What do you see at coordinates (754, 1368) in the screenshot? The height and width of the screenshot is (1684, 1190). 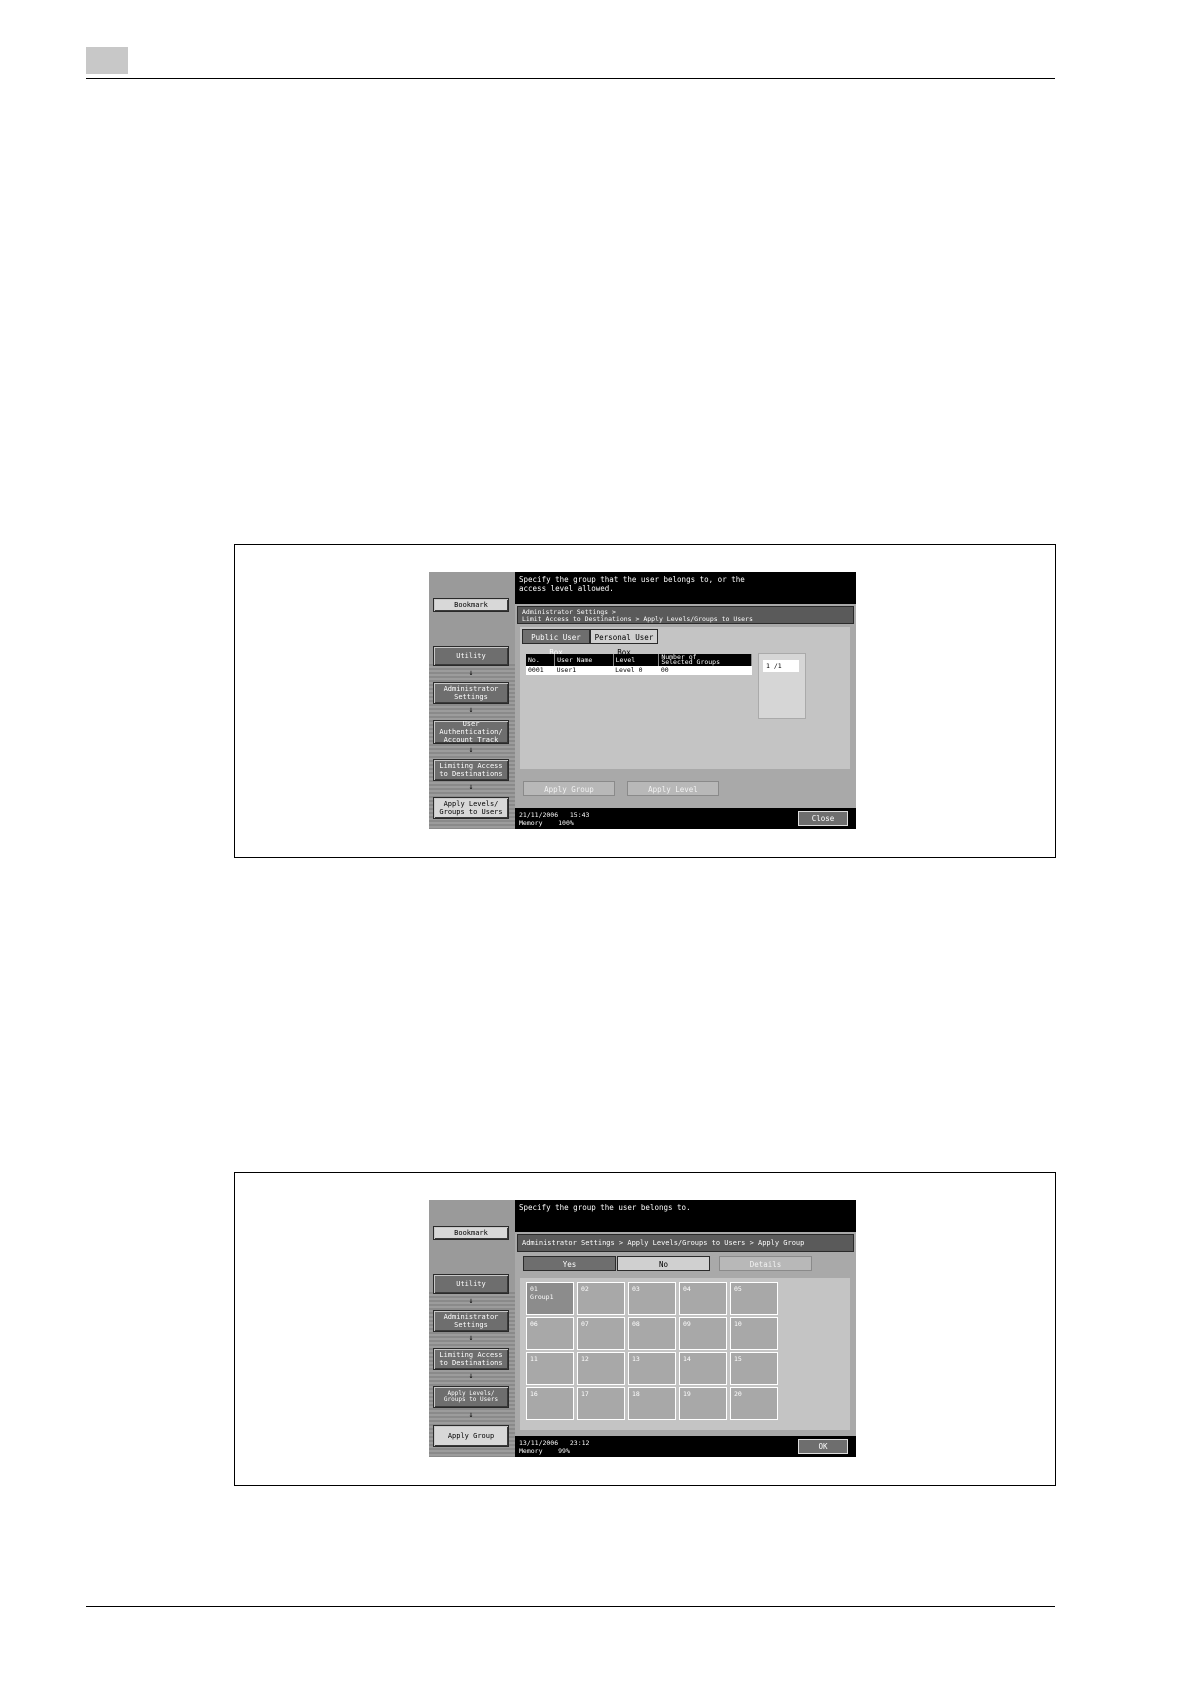 I see `group-cell: 15` at bounding box center [754, 1368].